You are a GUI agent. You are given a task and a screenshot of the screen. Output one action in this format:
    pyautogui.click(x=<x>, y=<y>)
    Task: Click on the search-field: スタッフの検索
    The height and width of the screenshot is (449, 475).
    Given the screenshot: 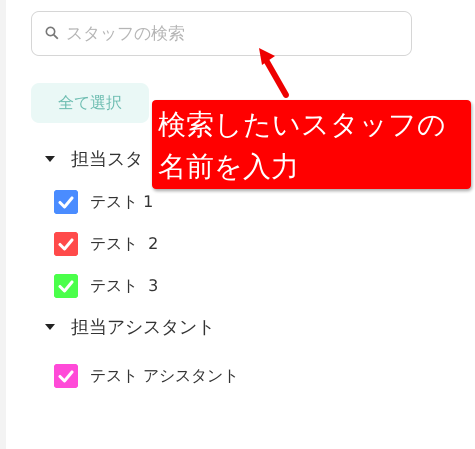 What is the action you would take?
    pyautogui.click(x=221, y=33)
    